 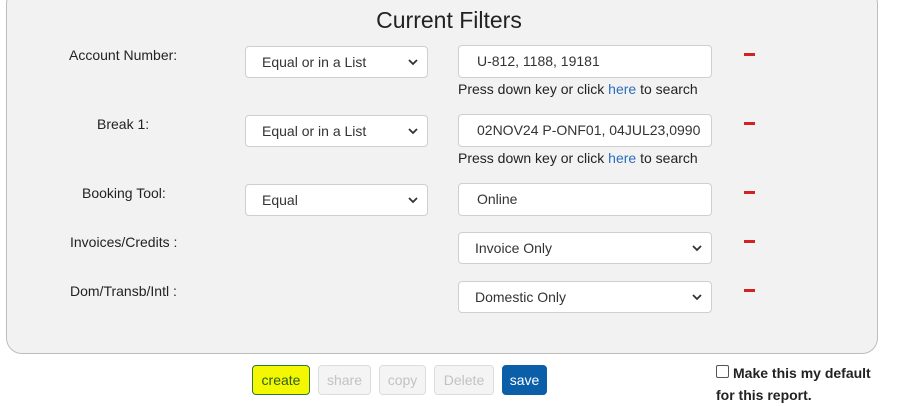 I want to click on break-1-value-input: 02NOV24 P-ONF01, 04JUL23,0990, so click(x=585, y=130).